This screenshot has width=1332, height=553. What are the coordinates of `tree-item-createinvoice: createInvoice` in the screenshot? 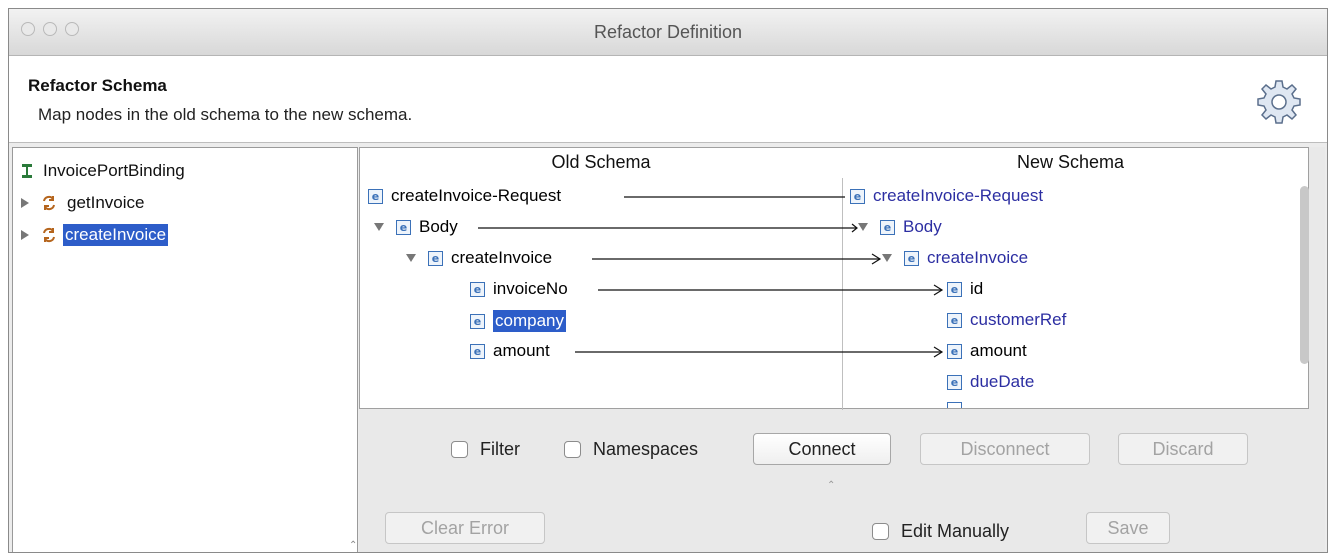 It's located at (95, 235).